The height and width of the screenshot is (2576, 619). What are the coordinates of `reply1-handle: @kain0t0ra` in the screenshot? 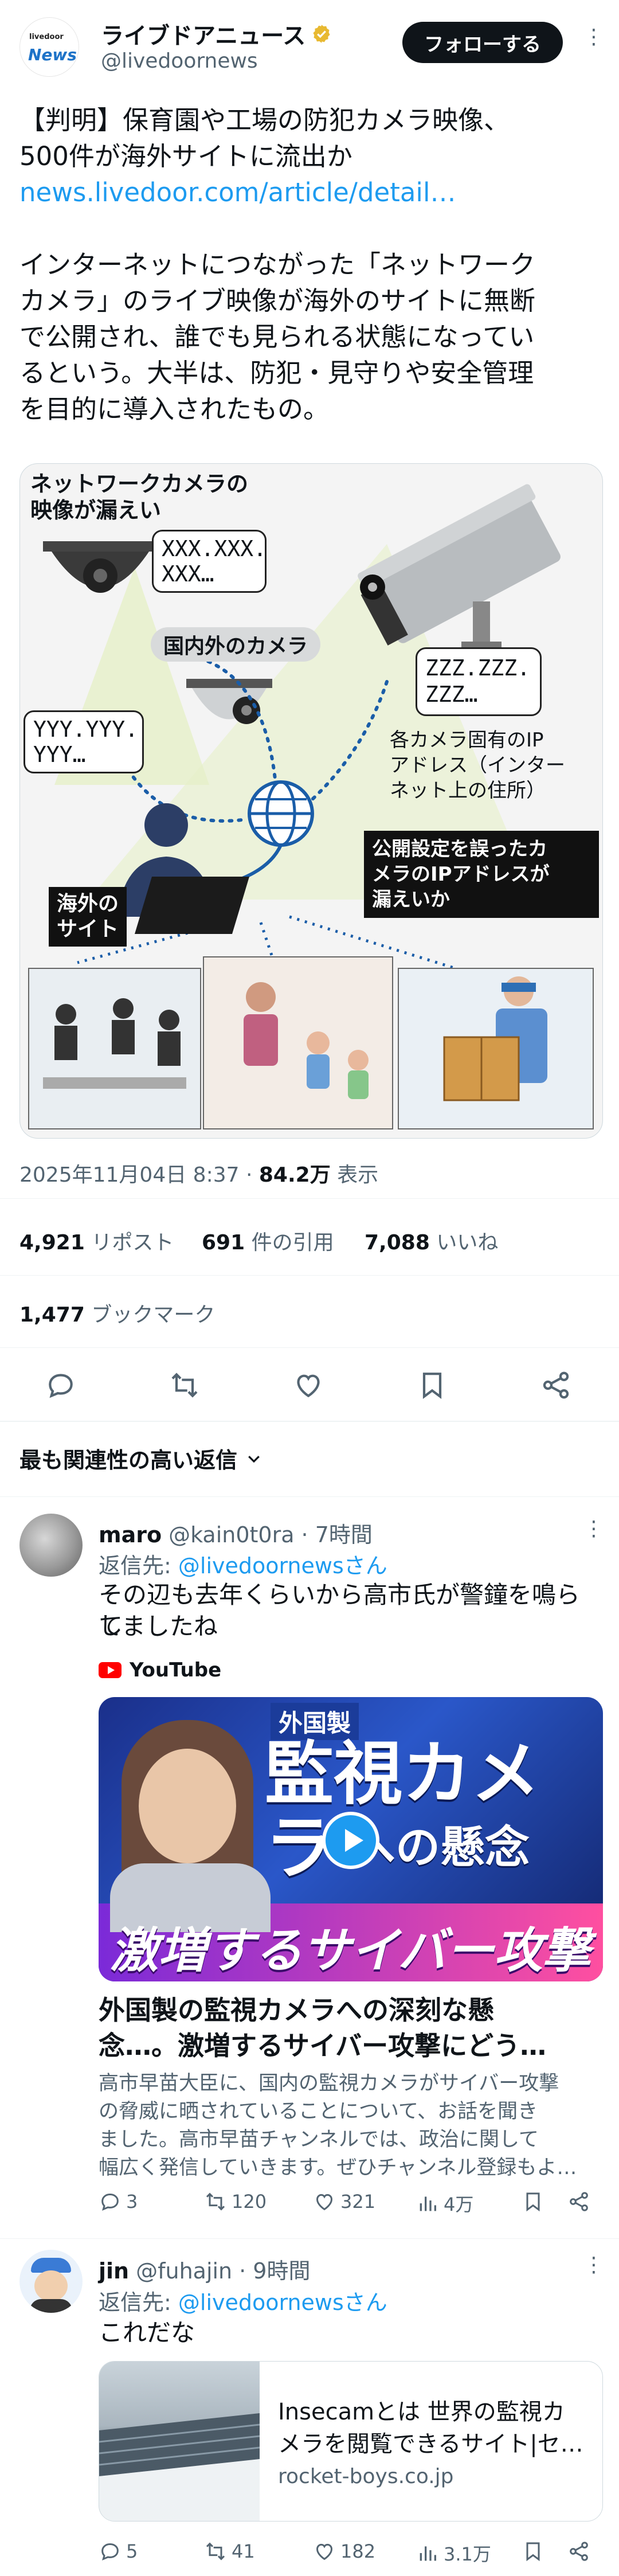 It's located at (231, 1534).